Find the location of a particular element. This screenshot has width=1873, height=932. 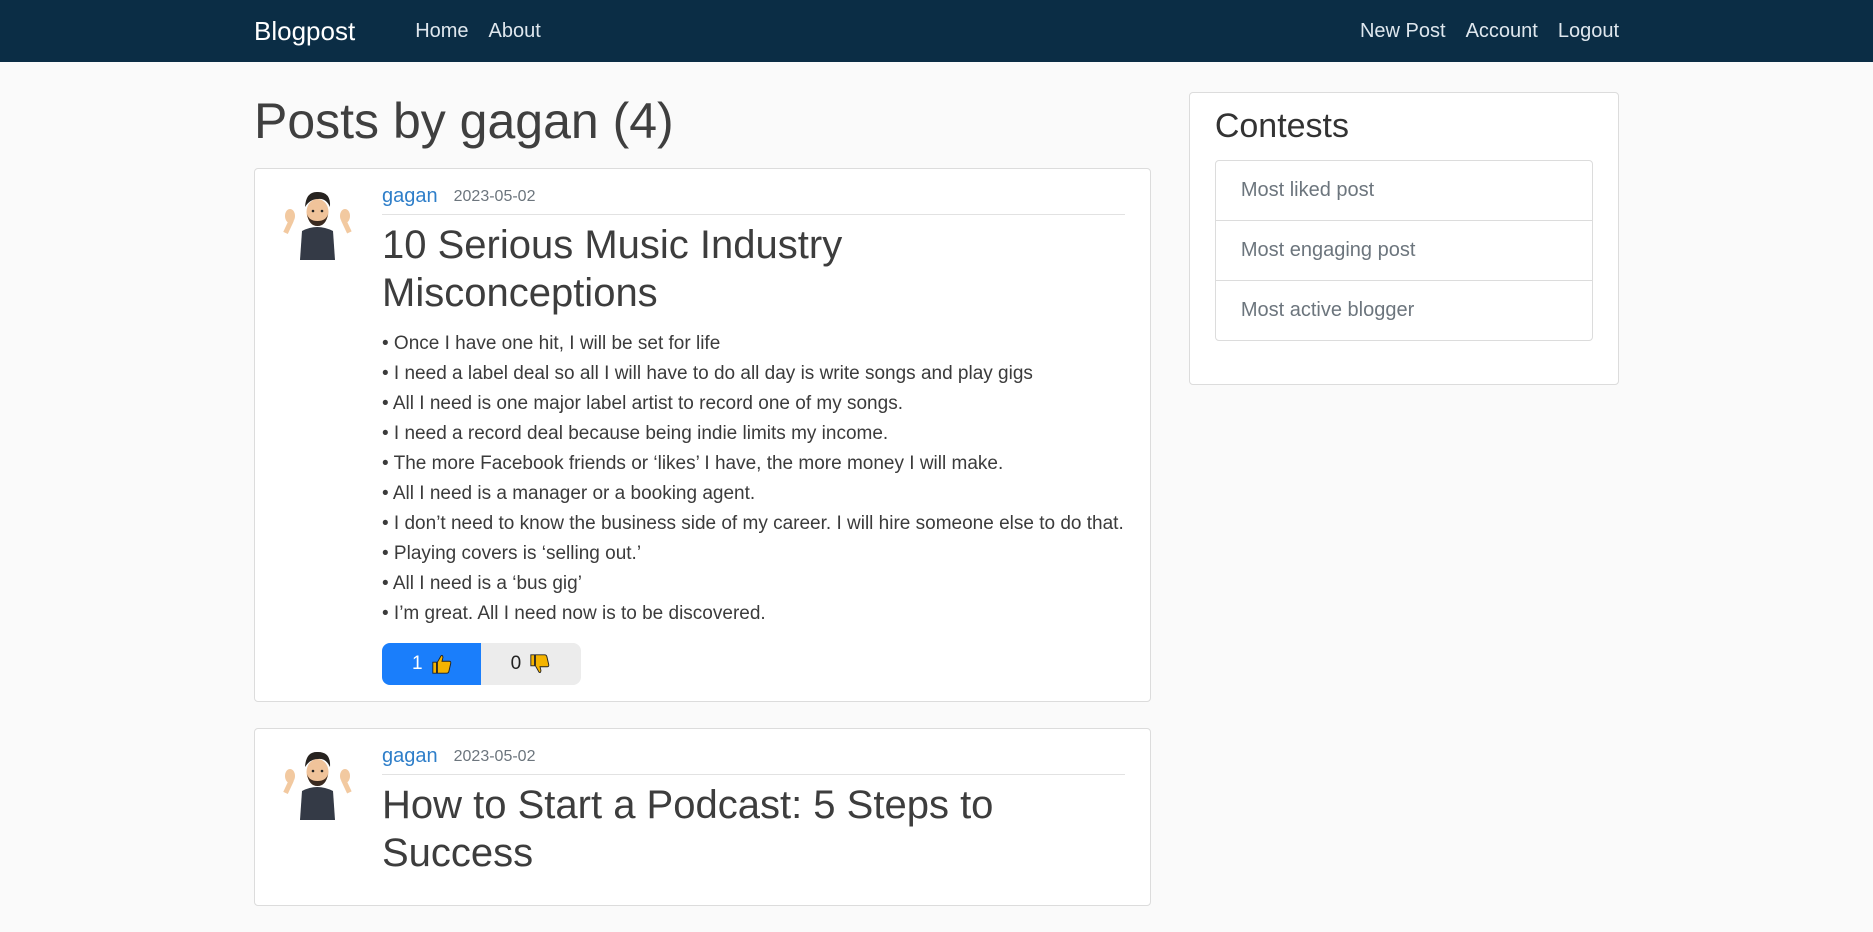

contest-item-most-liked: Most liked post is located at coordinates (1403, 191).